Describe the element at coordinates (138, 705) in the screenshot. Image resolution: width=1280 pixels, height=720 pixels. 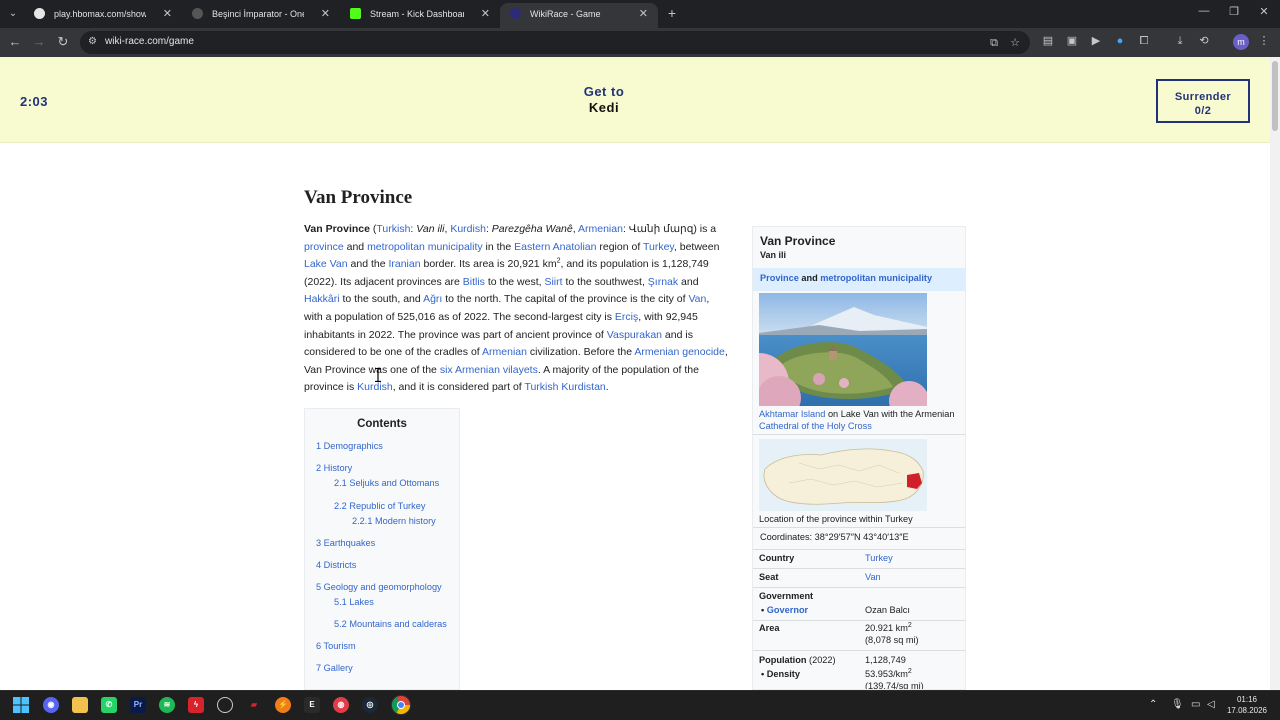
I see `premiere-pro-icon: Pr` at that location.